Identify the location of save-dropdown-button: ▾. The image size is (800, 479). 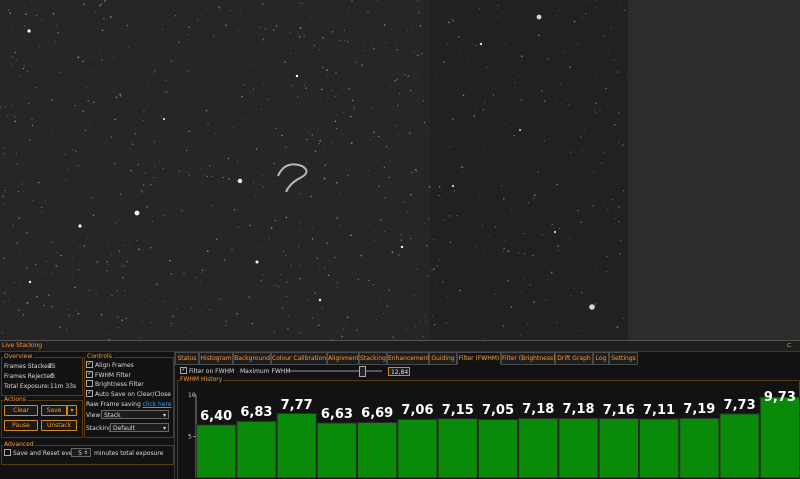
(72, 410).